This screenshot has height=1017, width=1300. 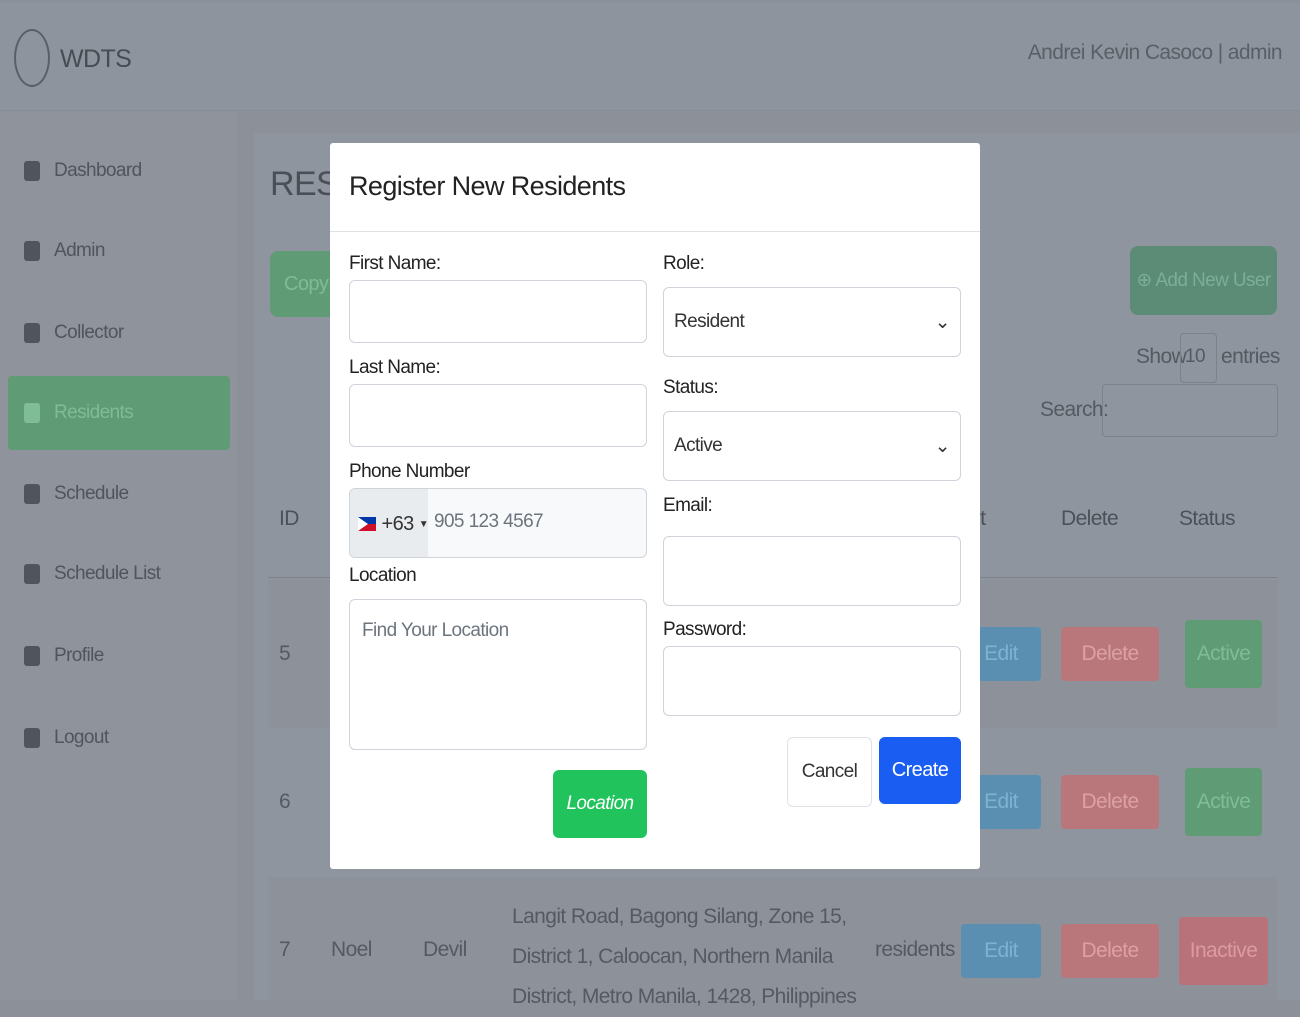 What do you see at coordinates (688, 505) in the screenshot?
I see `email-label: Email:` at bounding box center [688, 505].